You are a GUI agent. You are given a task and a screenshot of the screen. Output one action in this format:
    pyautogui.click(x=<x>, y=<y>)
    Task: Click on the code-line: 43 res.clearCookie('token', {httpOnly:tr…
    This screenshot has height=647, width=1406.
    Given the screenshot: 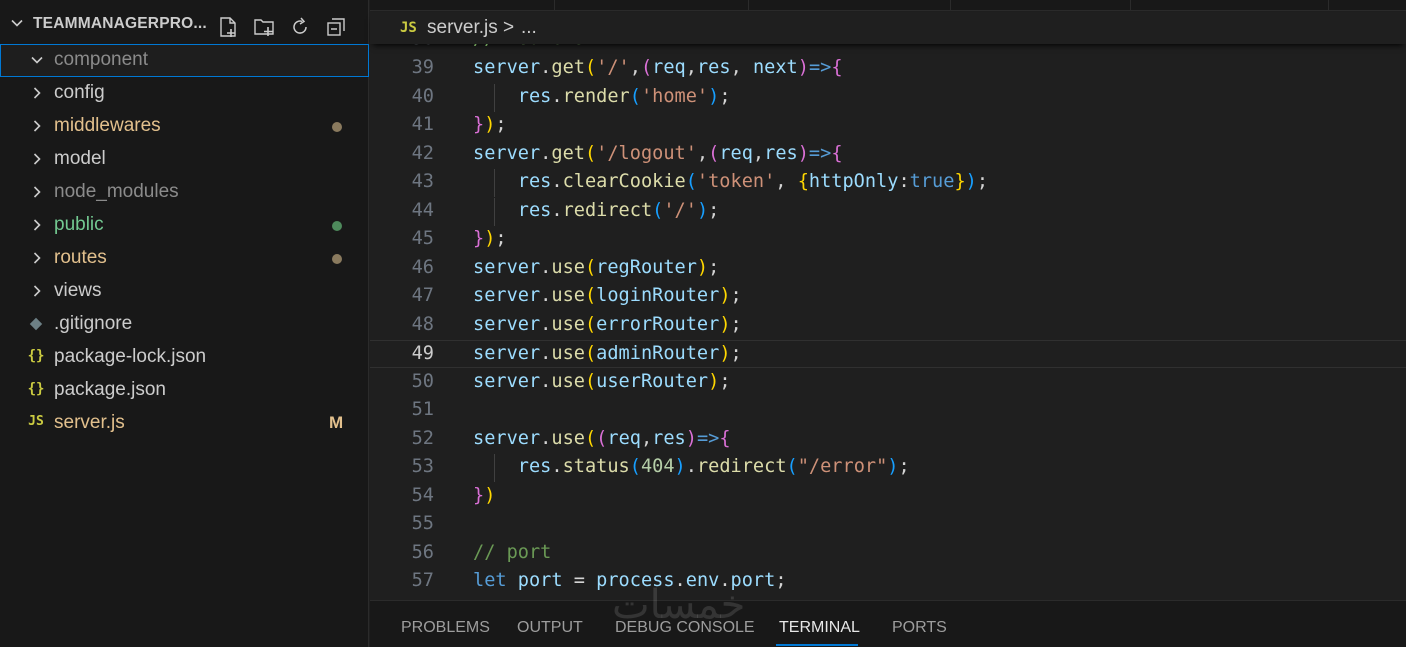 What is the action you would take?
    pyautogui.click(x=888, y=183)
    